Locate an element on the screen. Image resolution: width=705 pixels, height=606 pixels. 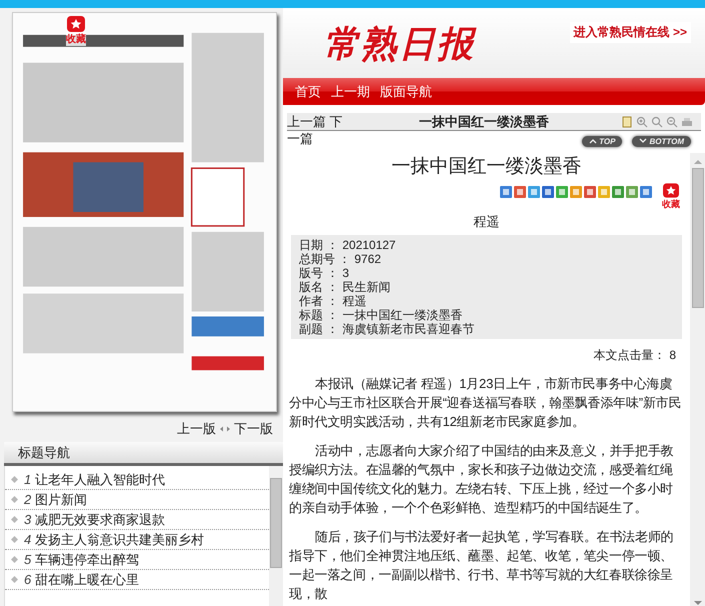
document-icon is located at coordinates (627, 122).